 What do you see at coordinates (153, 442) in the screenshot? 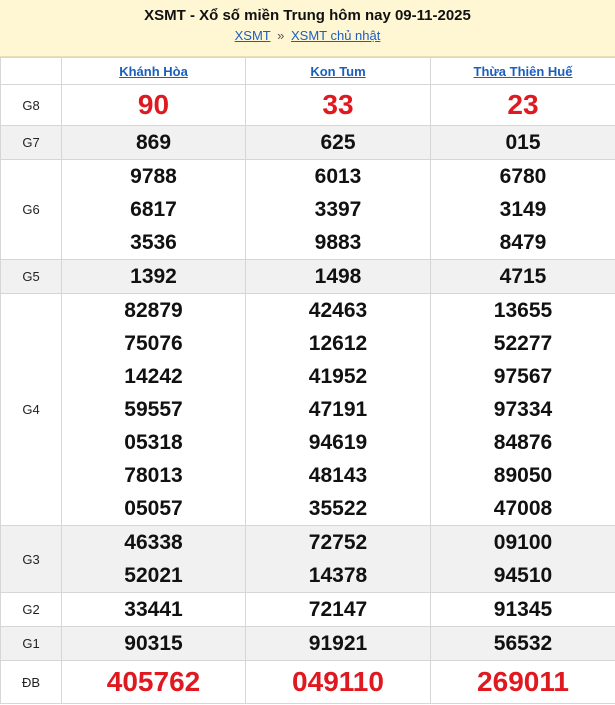
I see `result-number: 05318` at bounding box center [153, 442].